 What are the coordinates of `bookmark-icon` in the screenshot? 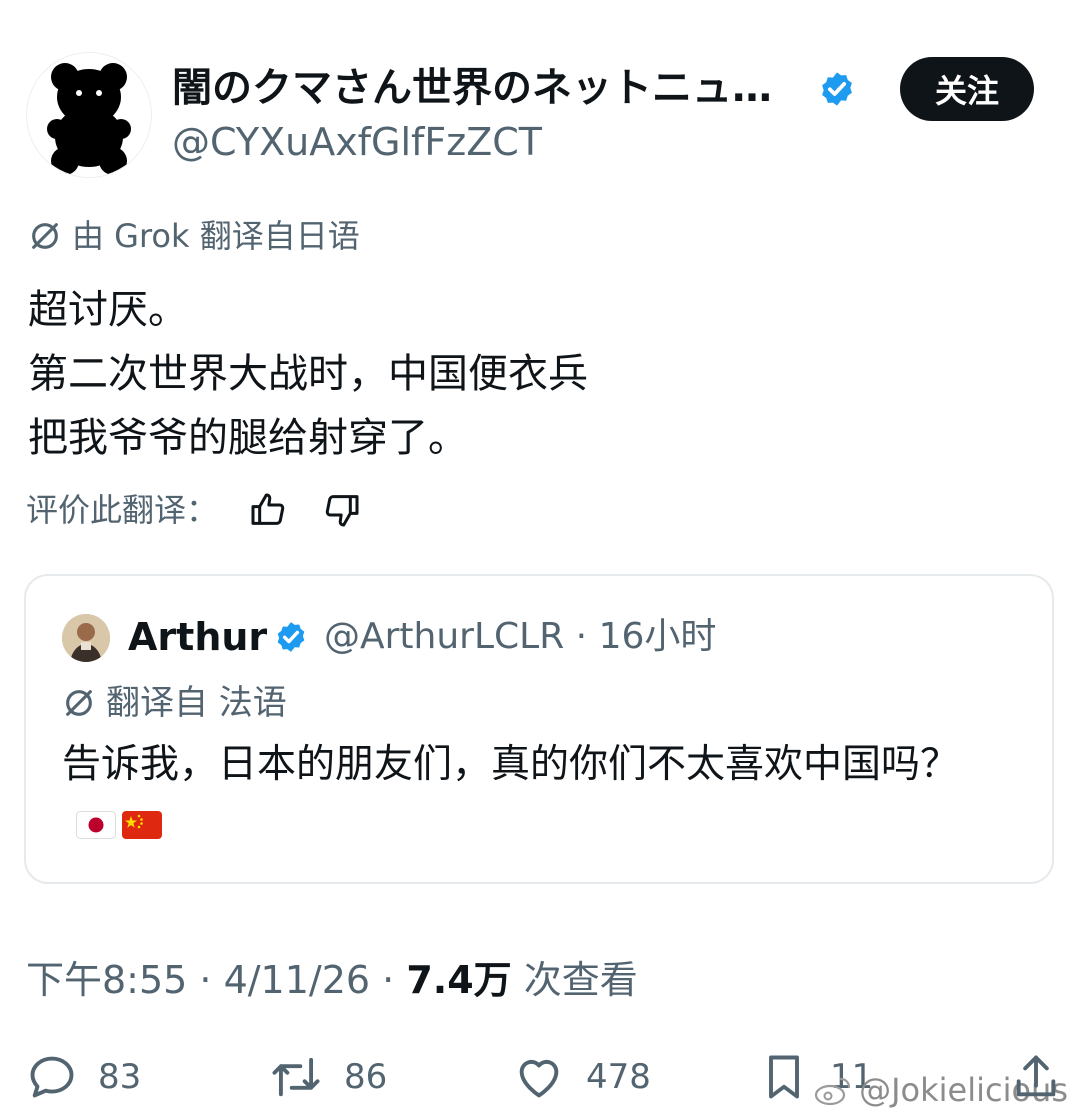 It's located at (784, 1077).